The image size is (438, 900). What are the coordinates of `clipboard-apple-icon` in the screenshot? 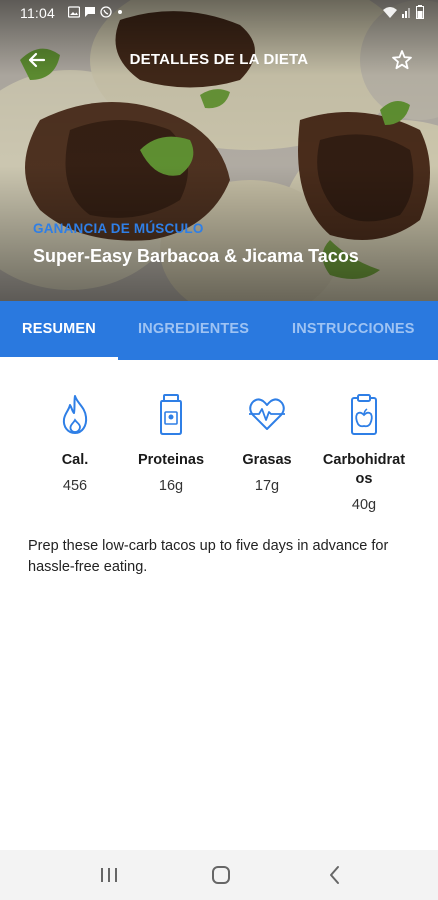 It's located at (364, 414).